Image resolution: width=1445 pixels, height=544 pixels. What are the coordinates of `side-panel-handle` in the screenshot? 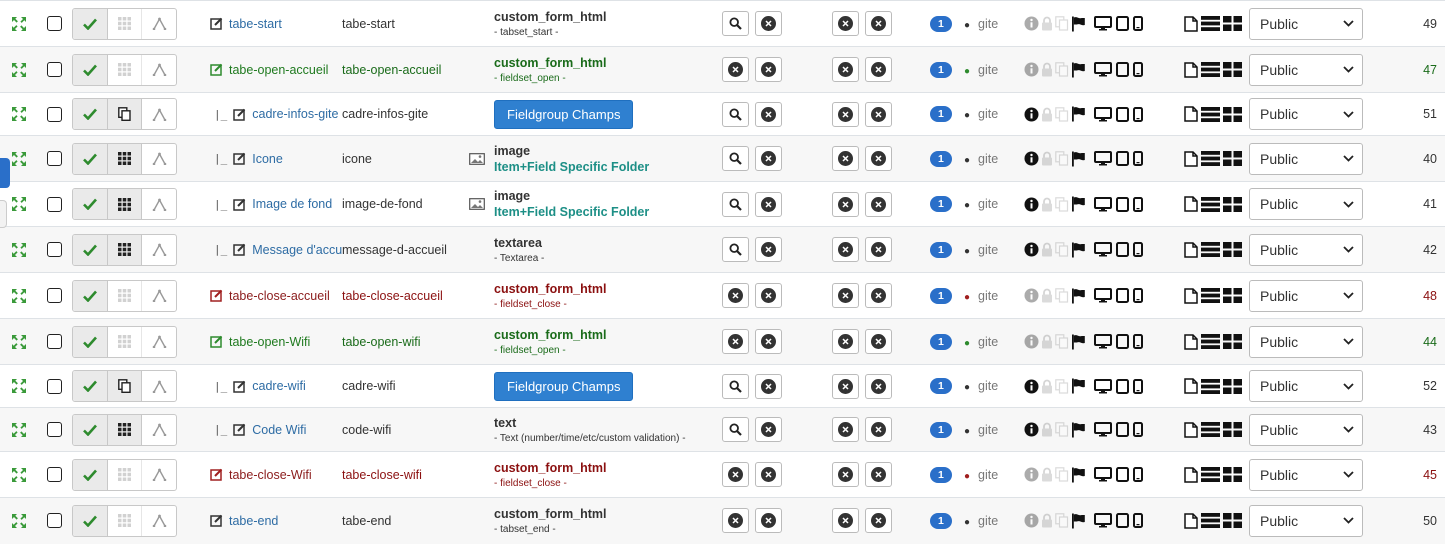 It's located at (3, 214).